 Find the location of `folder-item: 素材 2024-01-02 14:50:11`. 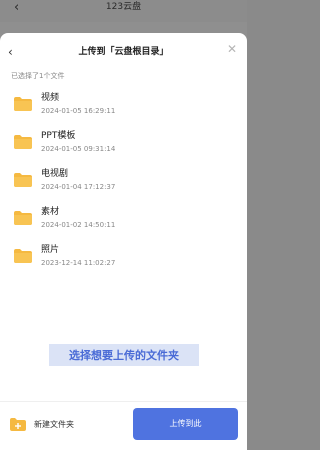

folder-item: 素材 2024-01-02 14:50:11 is located at coordinates (123, 221).